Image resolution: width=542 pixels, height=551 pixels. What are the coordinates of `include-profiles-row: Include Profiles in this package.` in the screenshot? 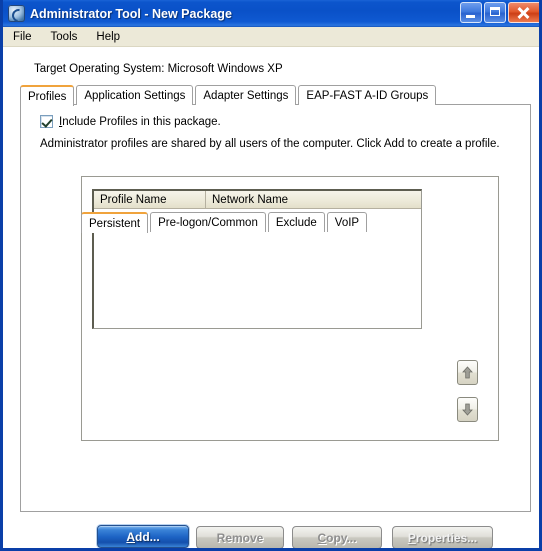 It's located at (130, 121).